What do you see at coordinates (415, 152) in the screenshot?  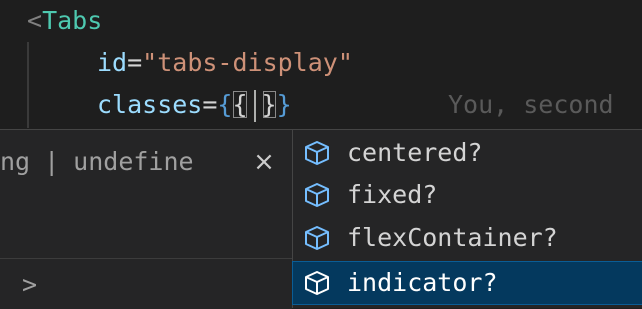 I see `suggestion-label: centered?` at bounding box center [415, 152].